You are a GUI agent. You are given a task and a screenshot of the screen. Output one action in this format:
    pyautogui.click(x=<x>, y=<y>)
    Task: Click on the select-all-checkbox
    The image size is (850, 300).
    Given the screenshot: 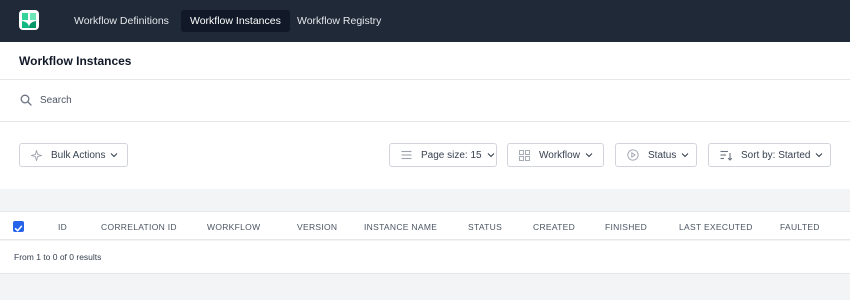 What is the action you would take?
    pyautogui.click(x=18, y=226)
    